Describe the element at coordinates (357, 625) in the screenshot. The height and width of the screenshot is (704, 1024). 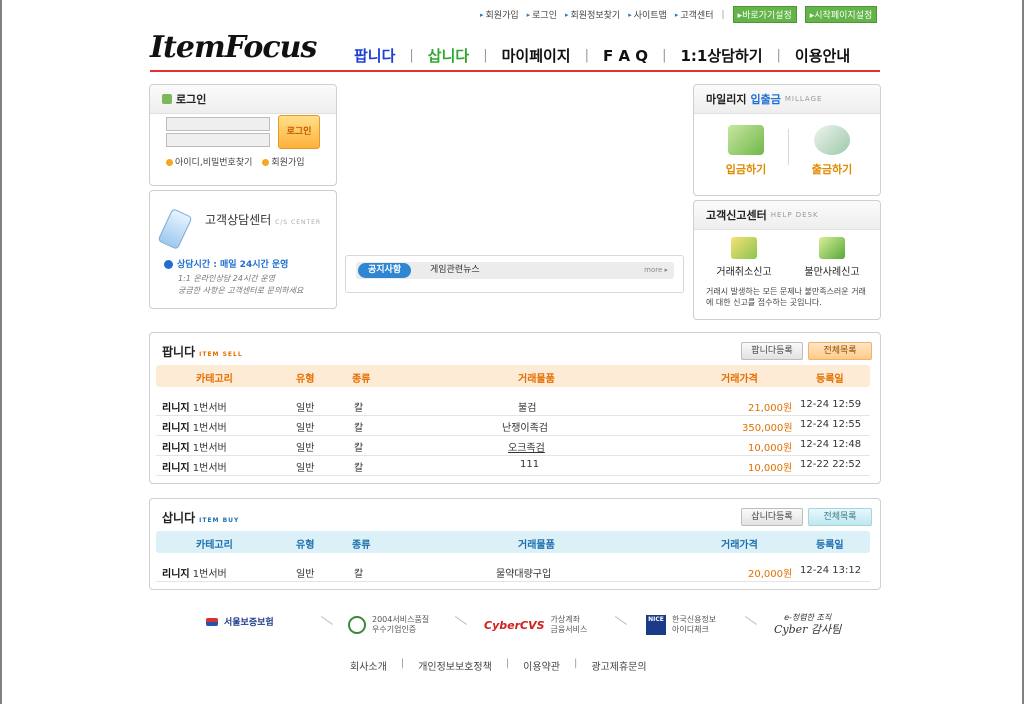
I see `seal-icon` at that location.